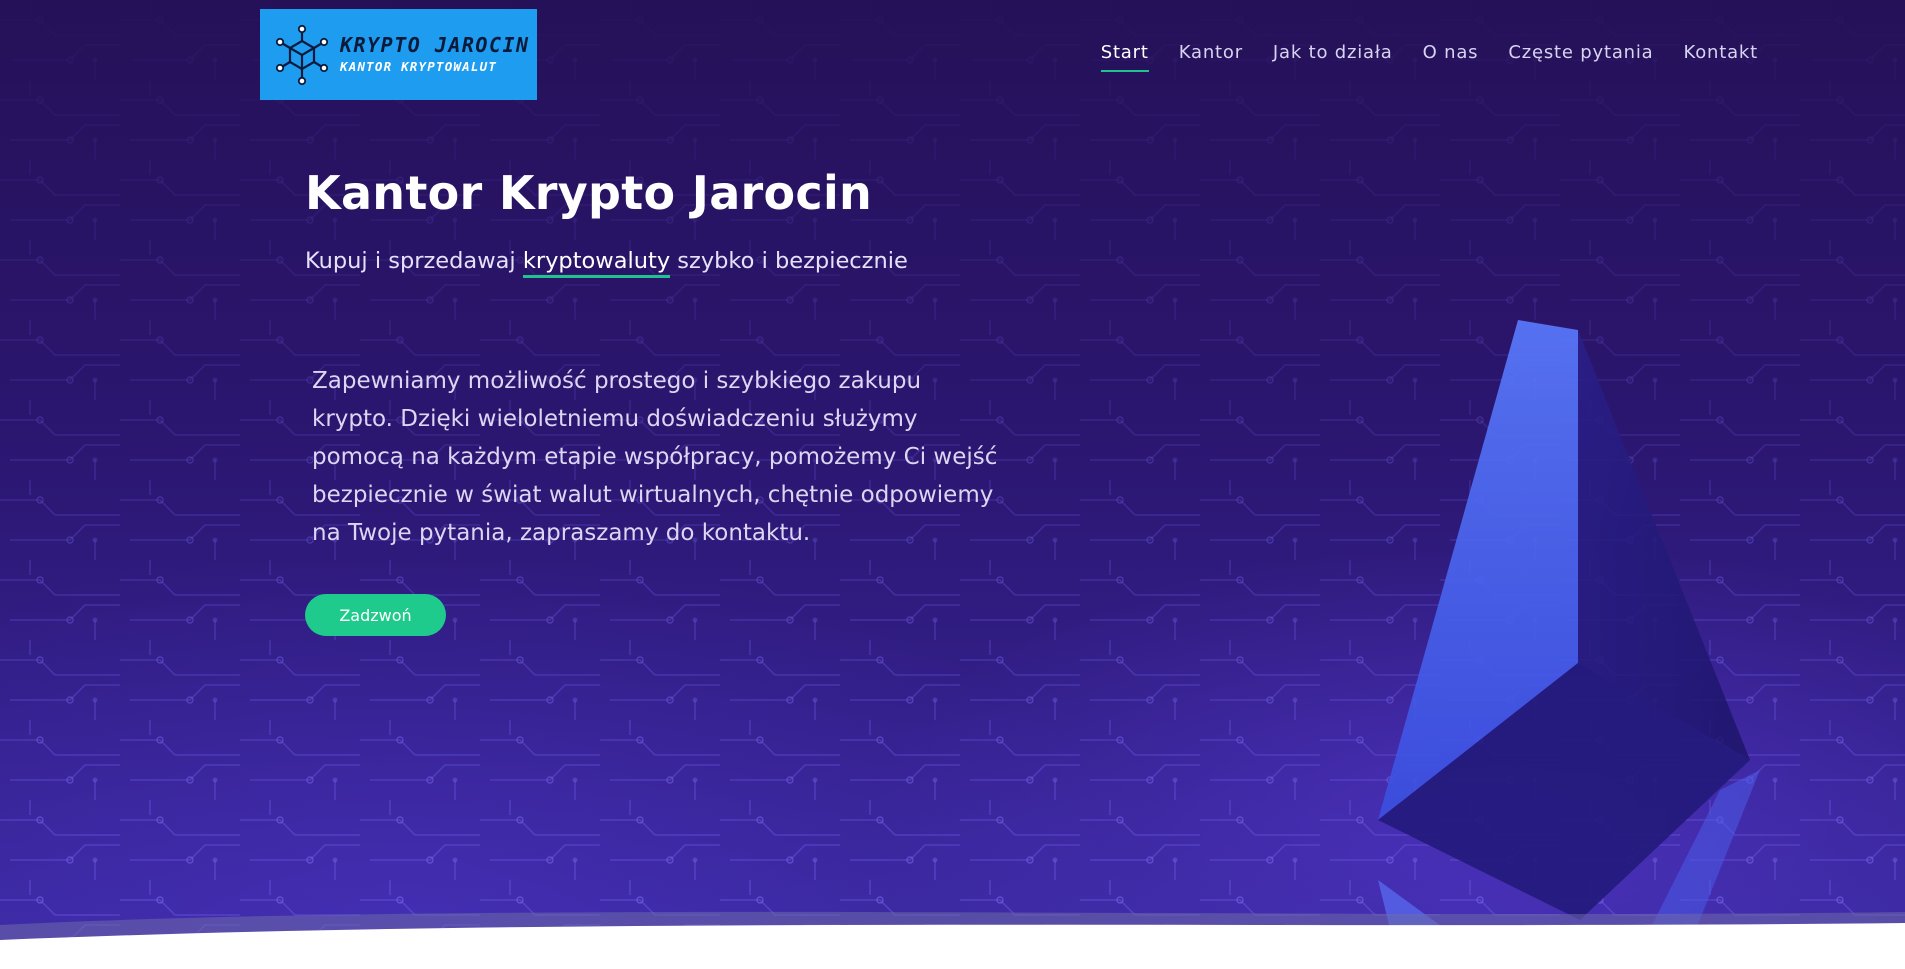  I want to click on logo-title: KRYPTO JAROCIN, so click(435, 45).